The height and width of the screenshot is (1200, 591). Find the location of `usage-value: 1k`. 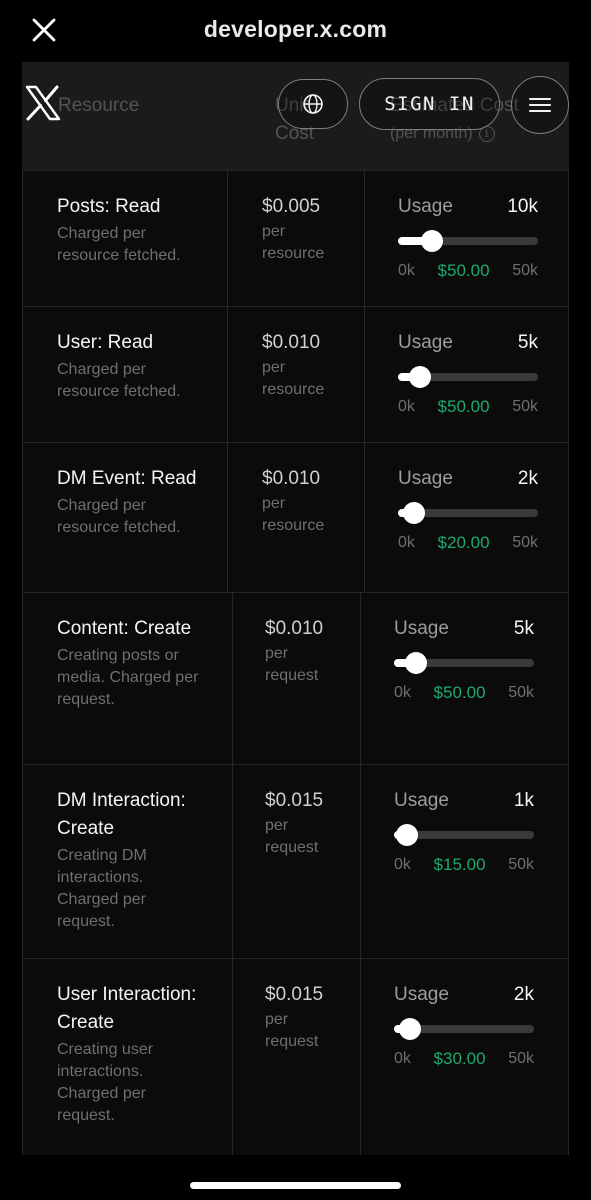

usage-value: 1k is located at coordinates (523, 800).